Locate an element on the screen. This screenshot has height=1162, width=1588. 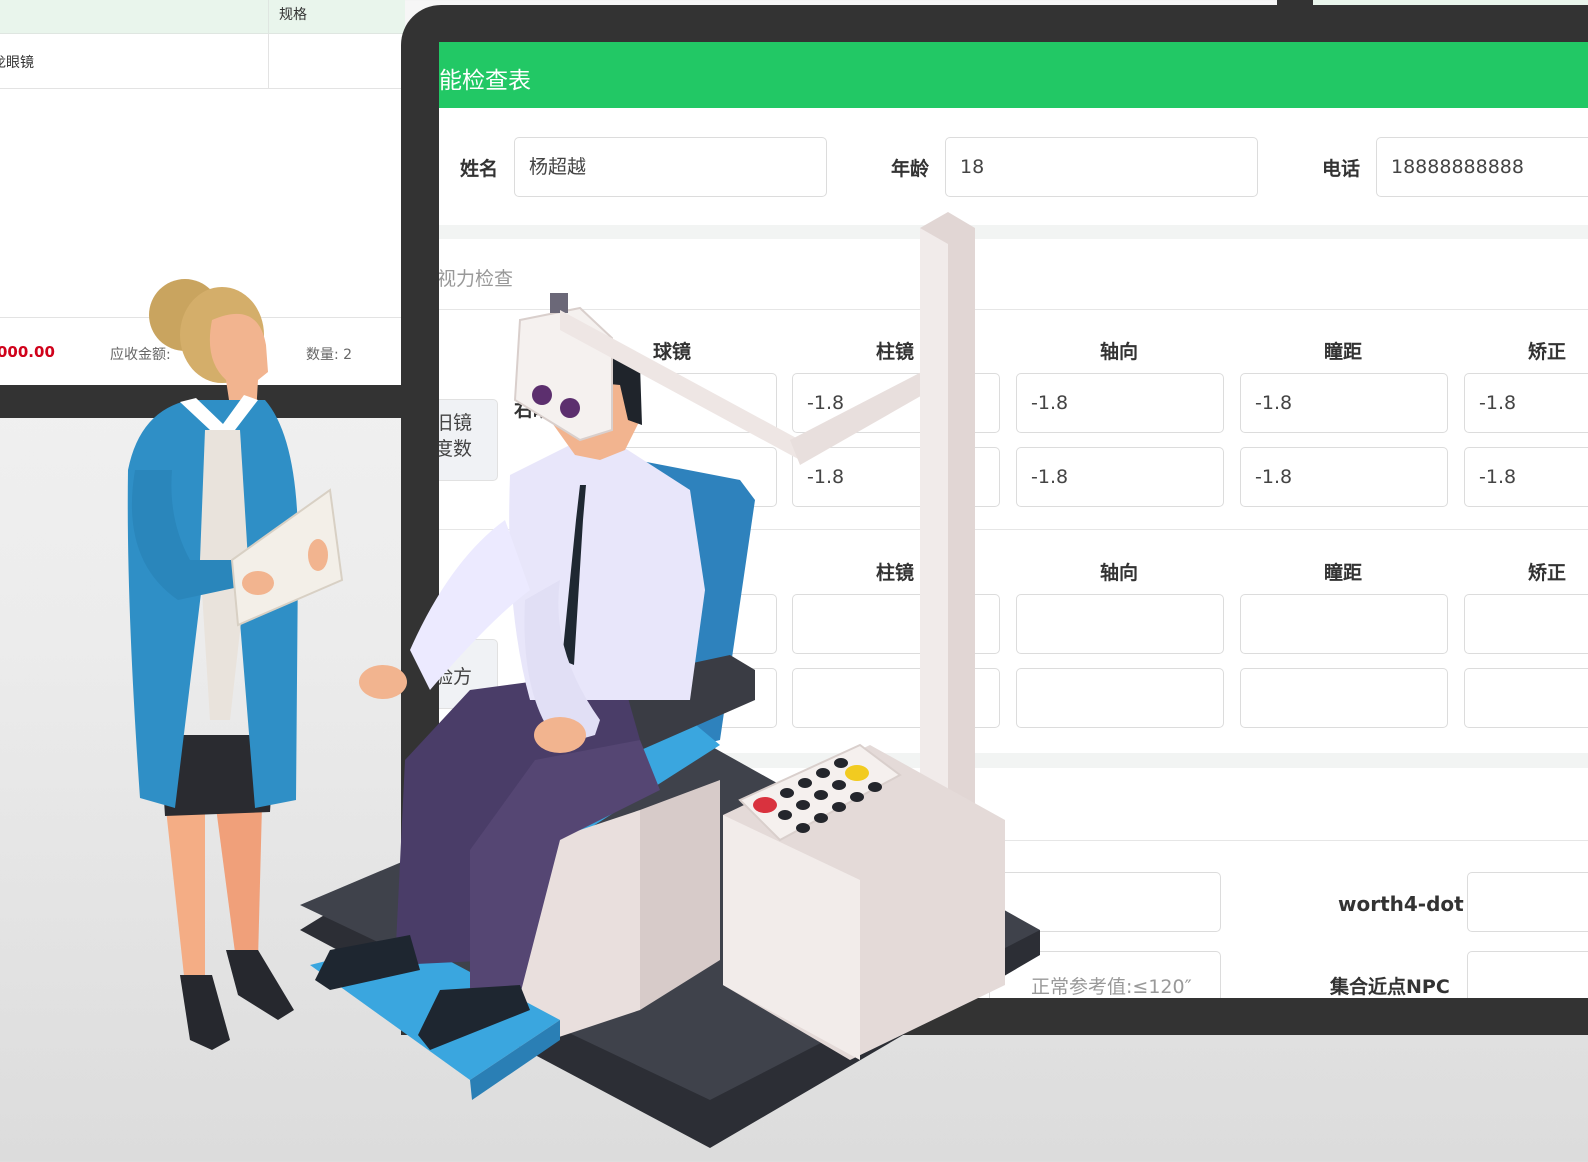
old-axis-input-2: -1.8 is located at coordinates (1120, 477).